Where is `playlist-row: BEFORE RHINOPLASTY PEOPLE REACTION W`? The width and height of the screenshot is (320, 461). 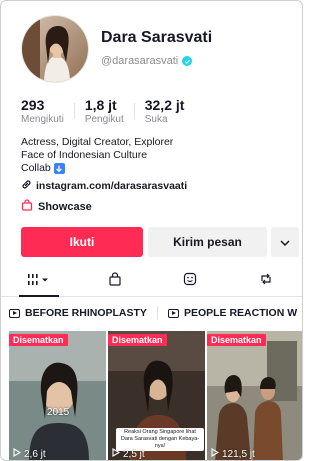 playlist-row: BEFORE RHINOPLASTY PEOPLE REACTION W is located at coordinates (153, 313).